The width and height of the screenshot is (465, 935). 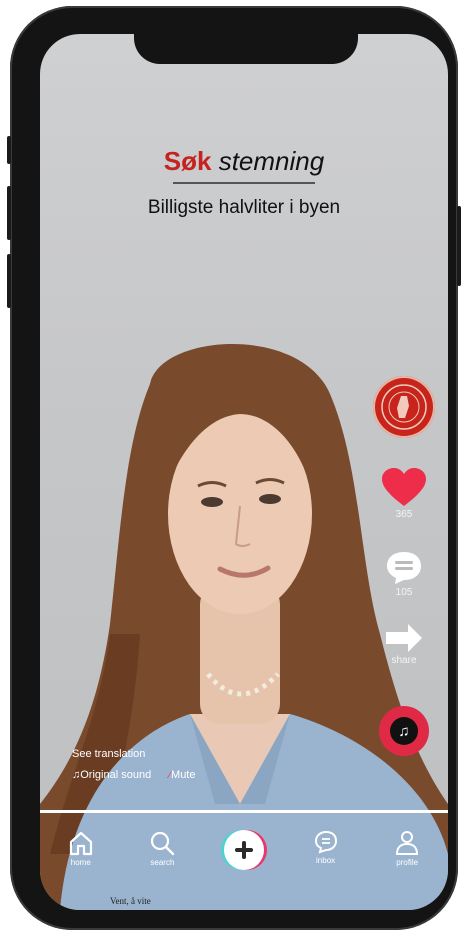 I want to click on mute-switch, so click(x=9, y=150).